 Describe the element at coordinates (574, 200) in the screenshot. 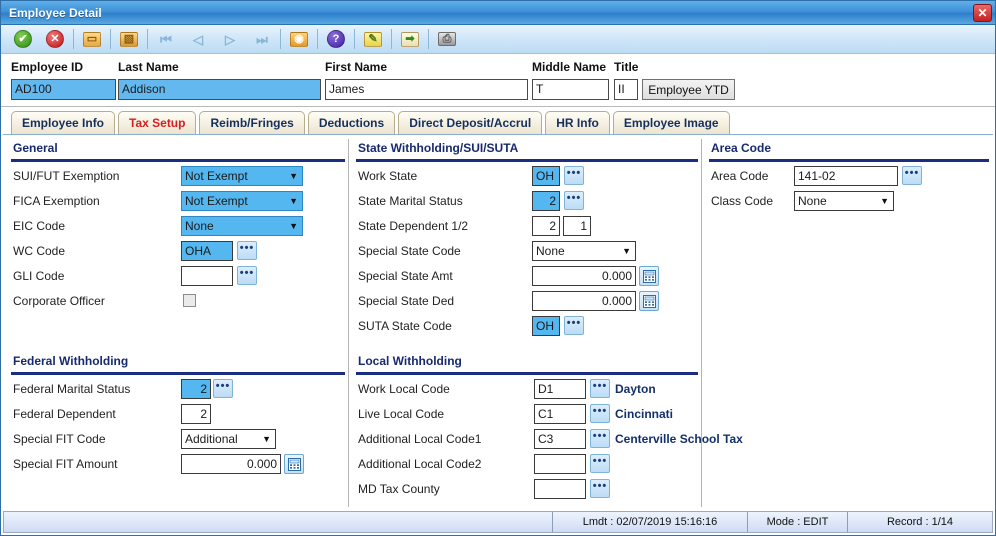

I see `state-marital-status-lookup-button: •••` at that location.